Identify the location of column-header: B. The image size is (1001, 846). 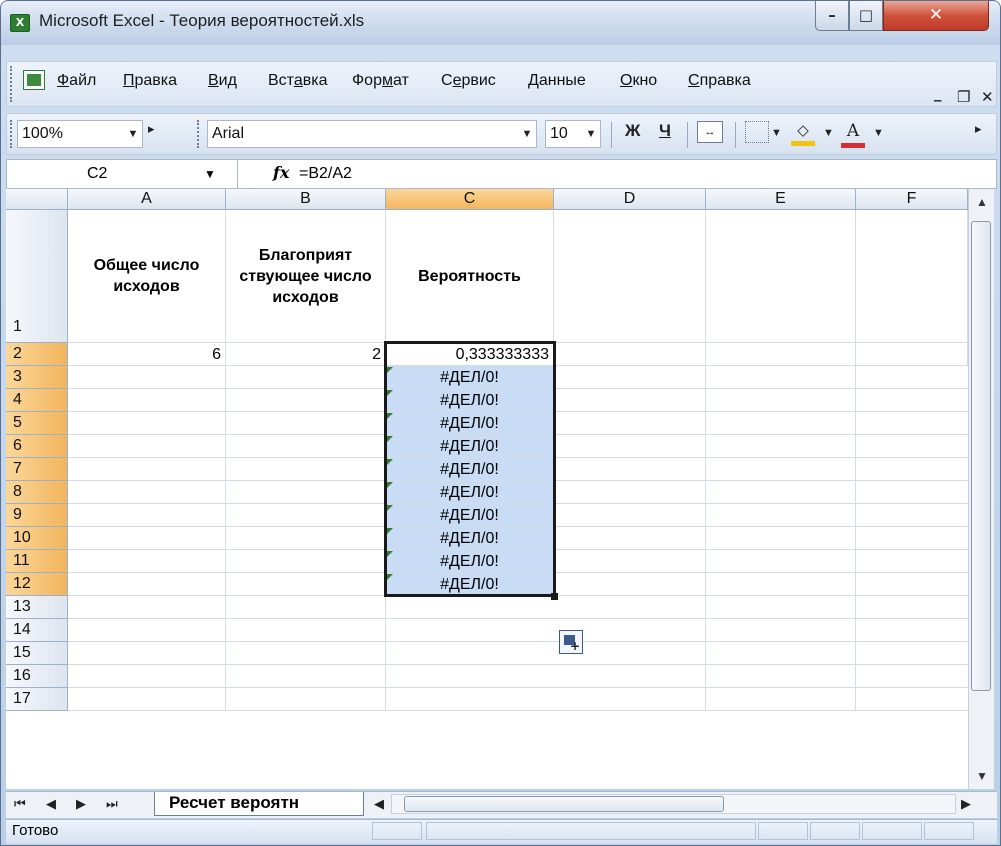
(306, 199).